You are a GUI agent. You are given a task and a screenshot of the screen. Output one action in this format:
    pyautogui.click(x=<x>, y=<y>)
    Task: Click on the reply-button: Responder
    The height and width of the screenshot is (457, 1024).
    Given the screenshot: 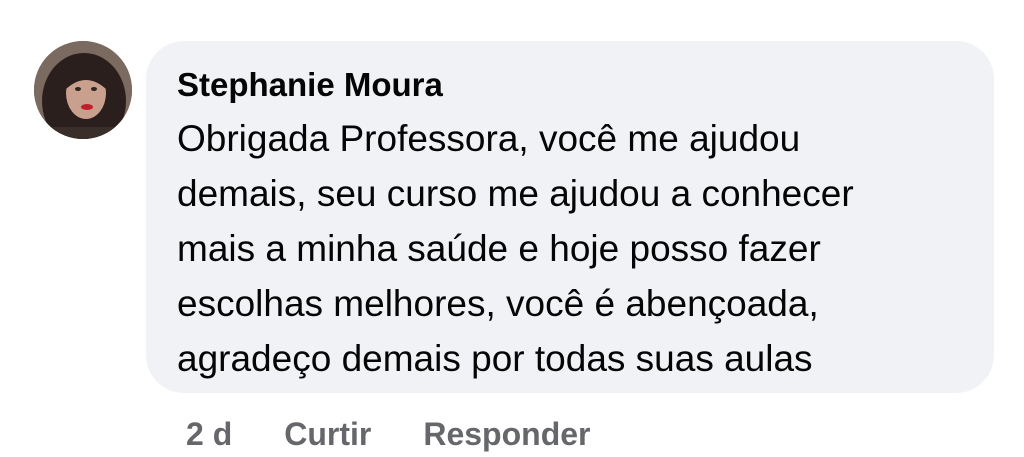 What is the action you would take?
    pyautogui.click(x=506, y=434)
    